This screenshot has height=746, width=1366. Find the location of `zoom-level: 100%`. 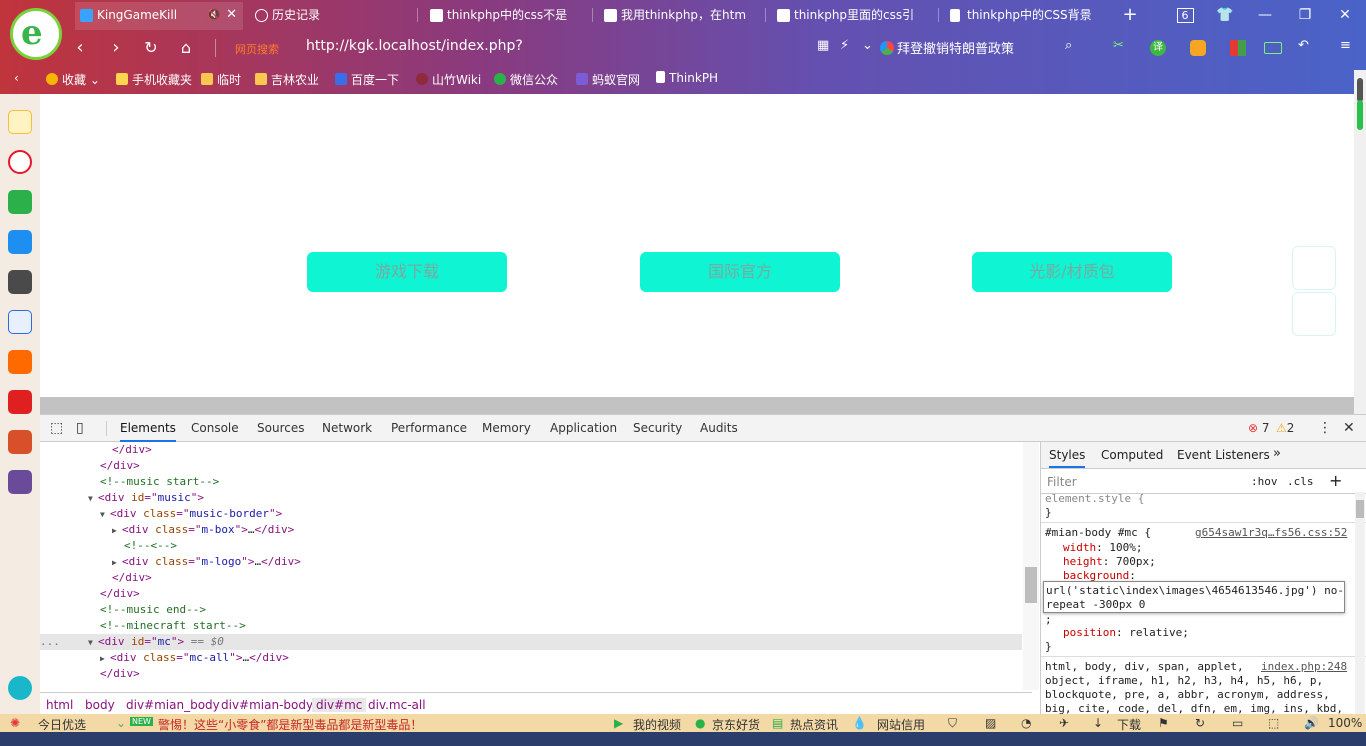

zoom-level: 100% is located at coordinates (1345, 723).